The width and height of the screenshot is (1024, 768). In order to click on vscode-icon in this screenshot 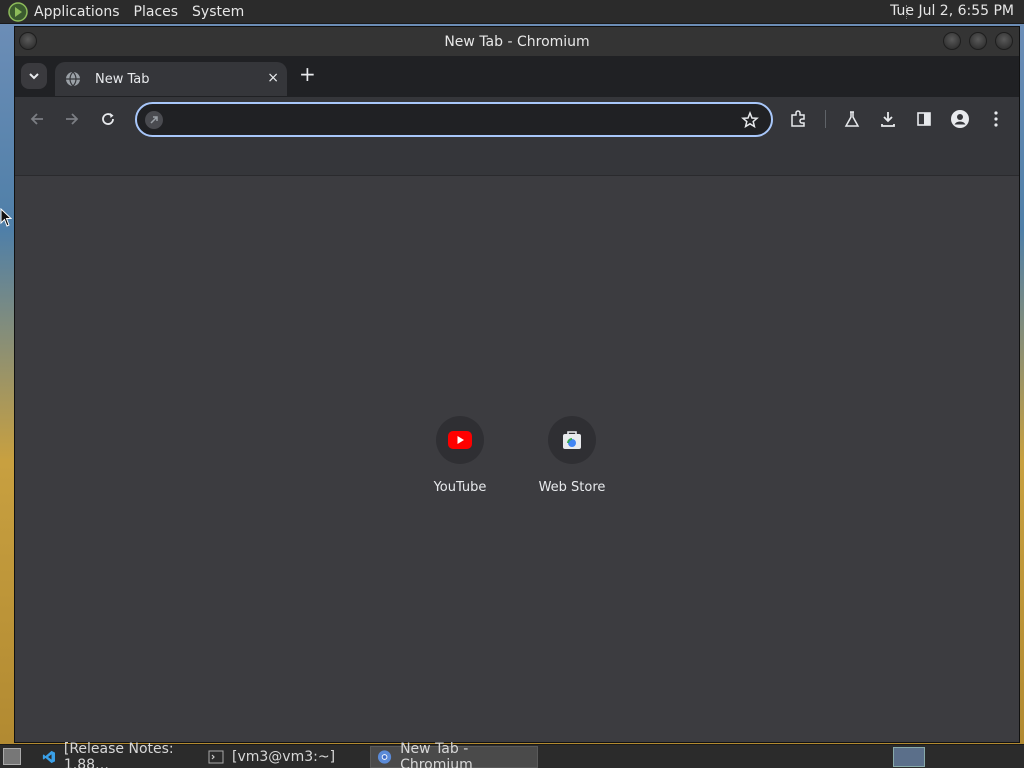, I will do `click(48, 757)`.